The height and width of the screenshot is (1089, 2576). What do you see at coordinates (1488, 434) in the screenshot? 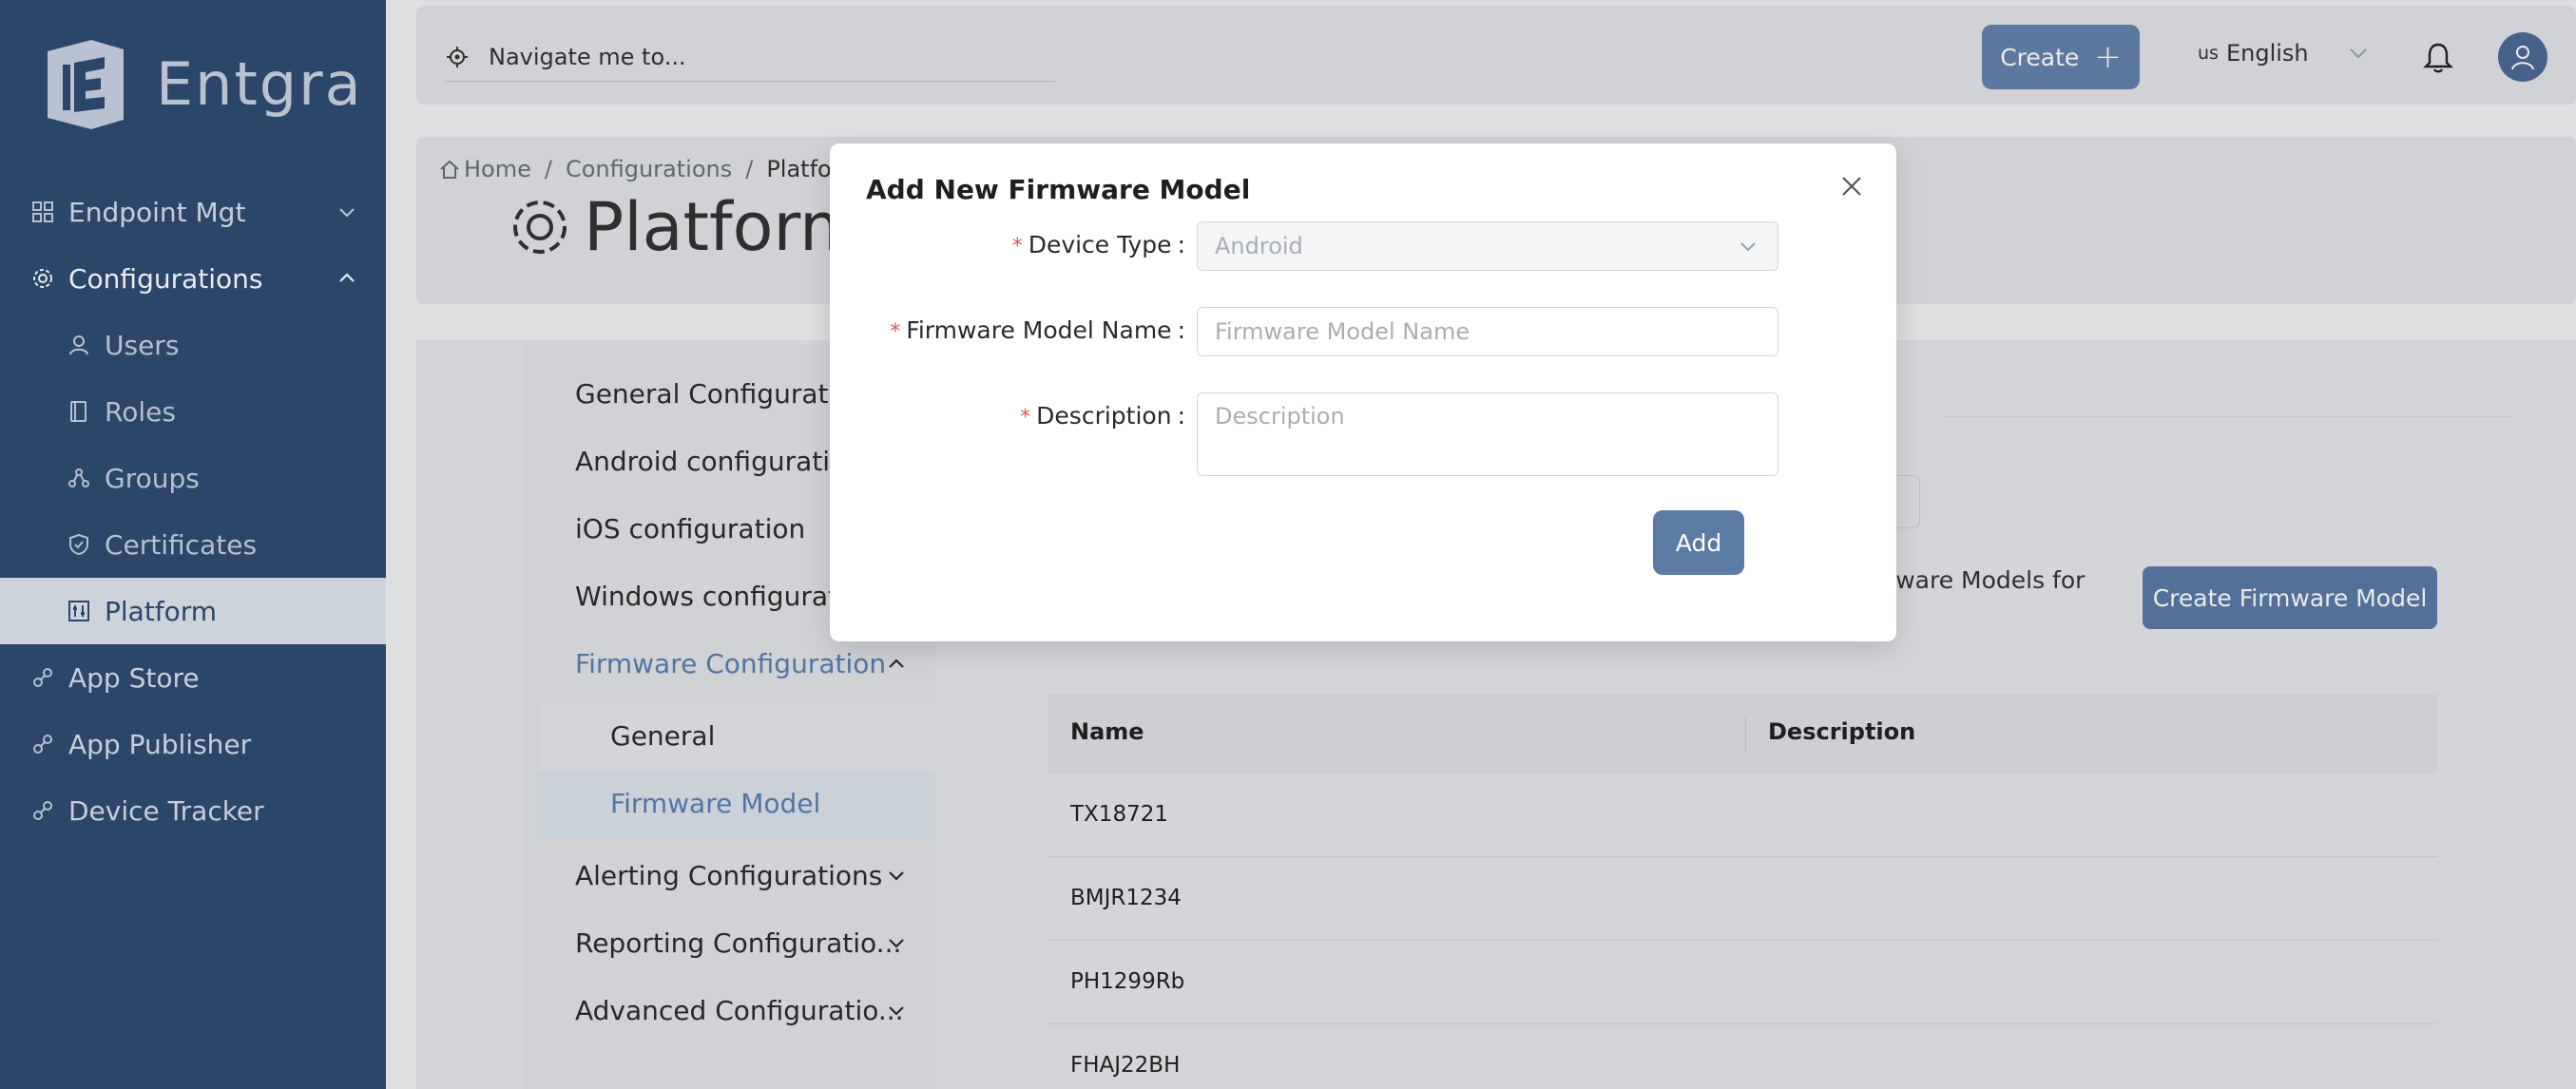
I see `description-field: Description` at bounding box center [1488, 434].